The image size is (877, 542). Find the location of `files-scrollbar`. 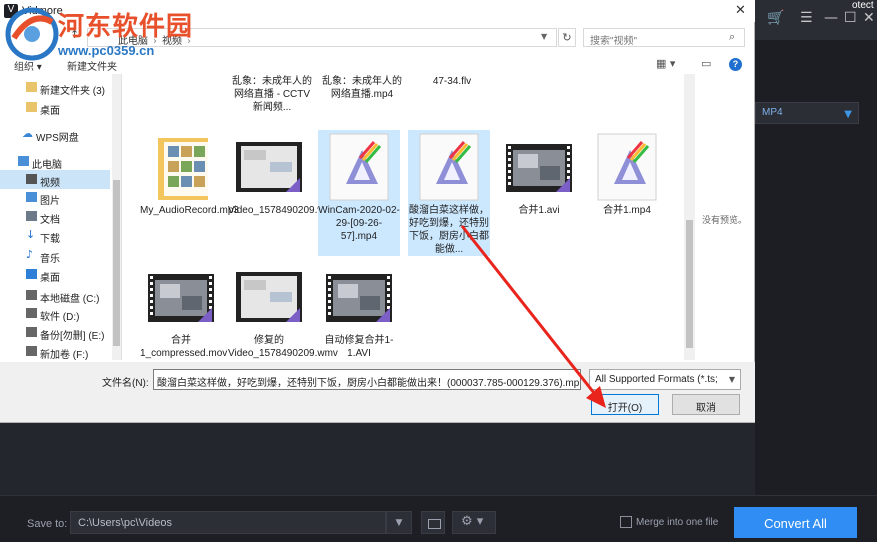

files-scrollbar is located at coordinates (689, 217).